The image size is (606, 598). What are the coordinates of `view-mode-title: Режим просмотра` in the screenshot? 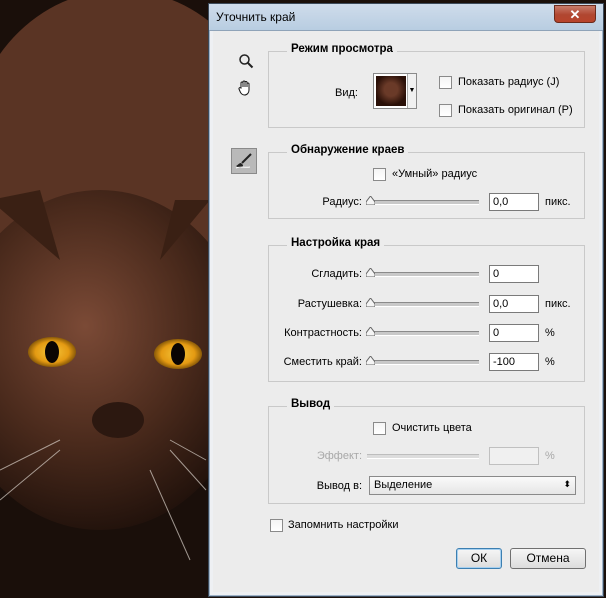 It's located at (342, 49).